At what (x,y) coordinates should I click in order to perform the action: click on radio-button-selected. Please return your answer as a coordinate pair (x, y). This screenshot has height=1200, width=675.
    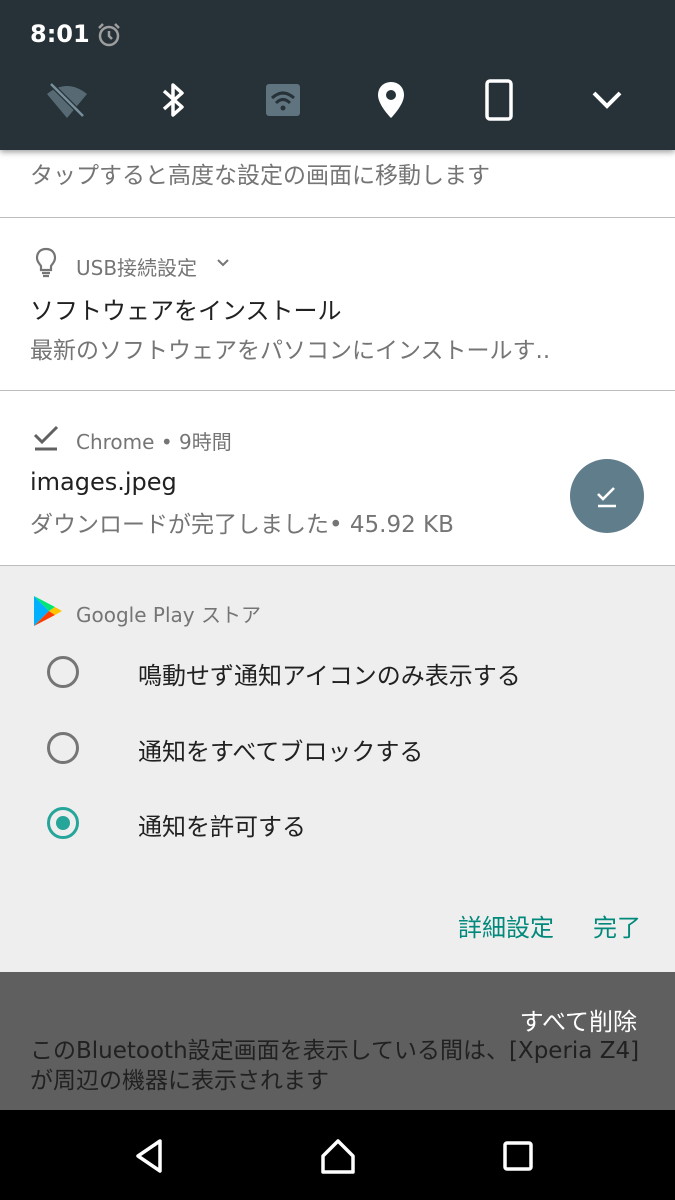
    Looking at the image, I should click on (63, 823).